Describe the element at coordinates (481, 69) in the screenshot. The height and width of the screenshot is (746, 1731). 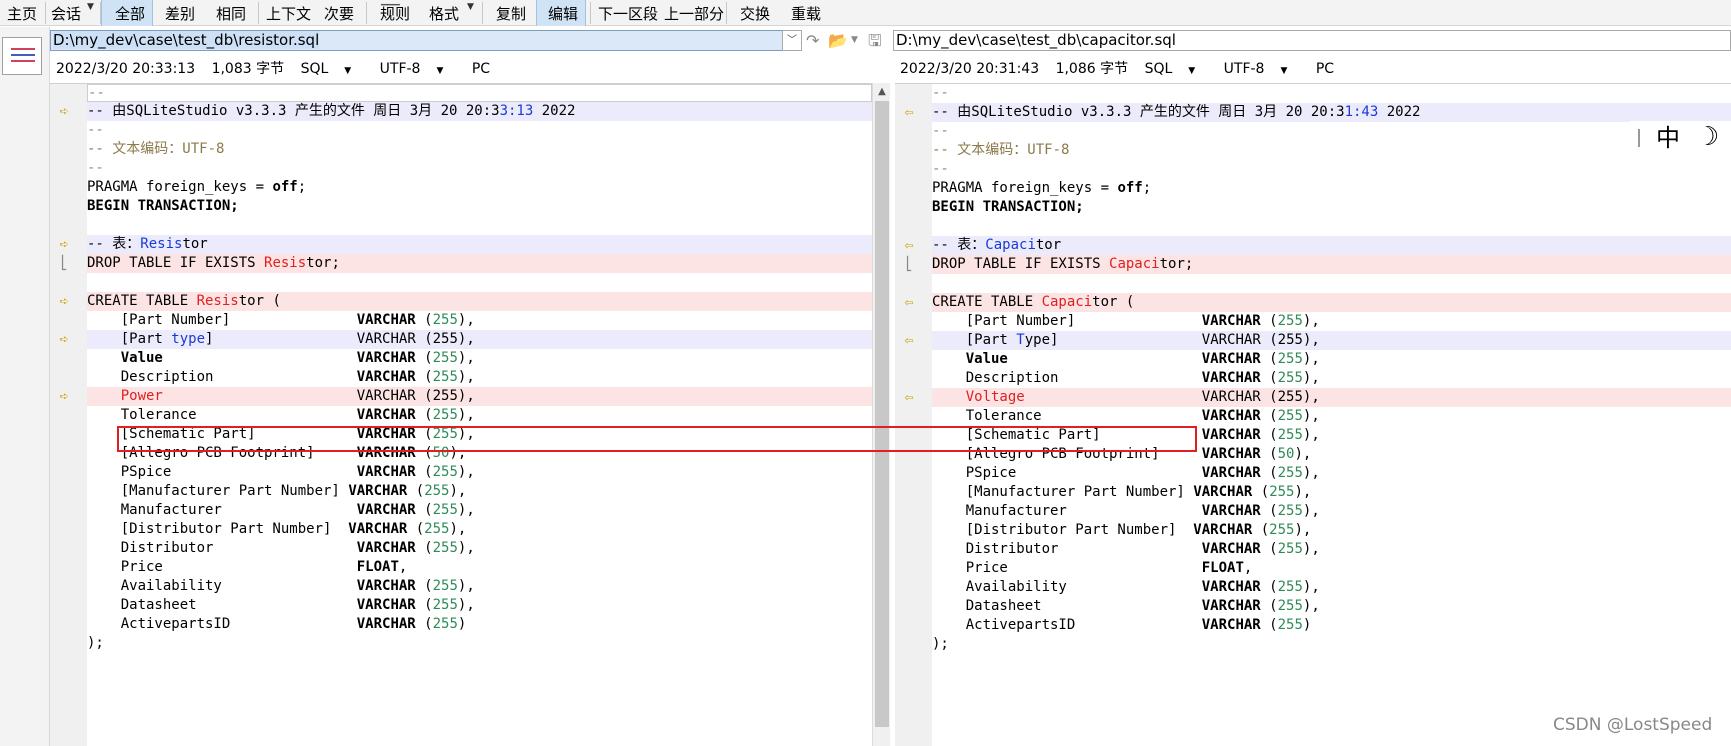
I see `left-line-ending: PC` at that location.